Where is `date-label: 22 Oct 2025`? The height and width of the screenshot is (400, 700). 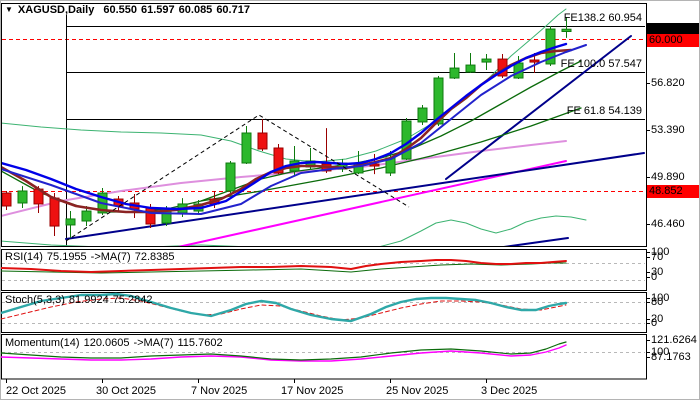 date-label: 22 Oct 2025 is located at coordinates (36, 391).